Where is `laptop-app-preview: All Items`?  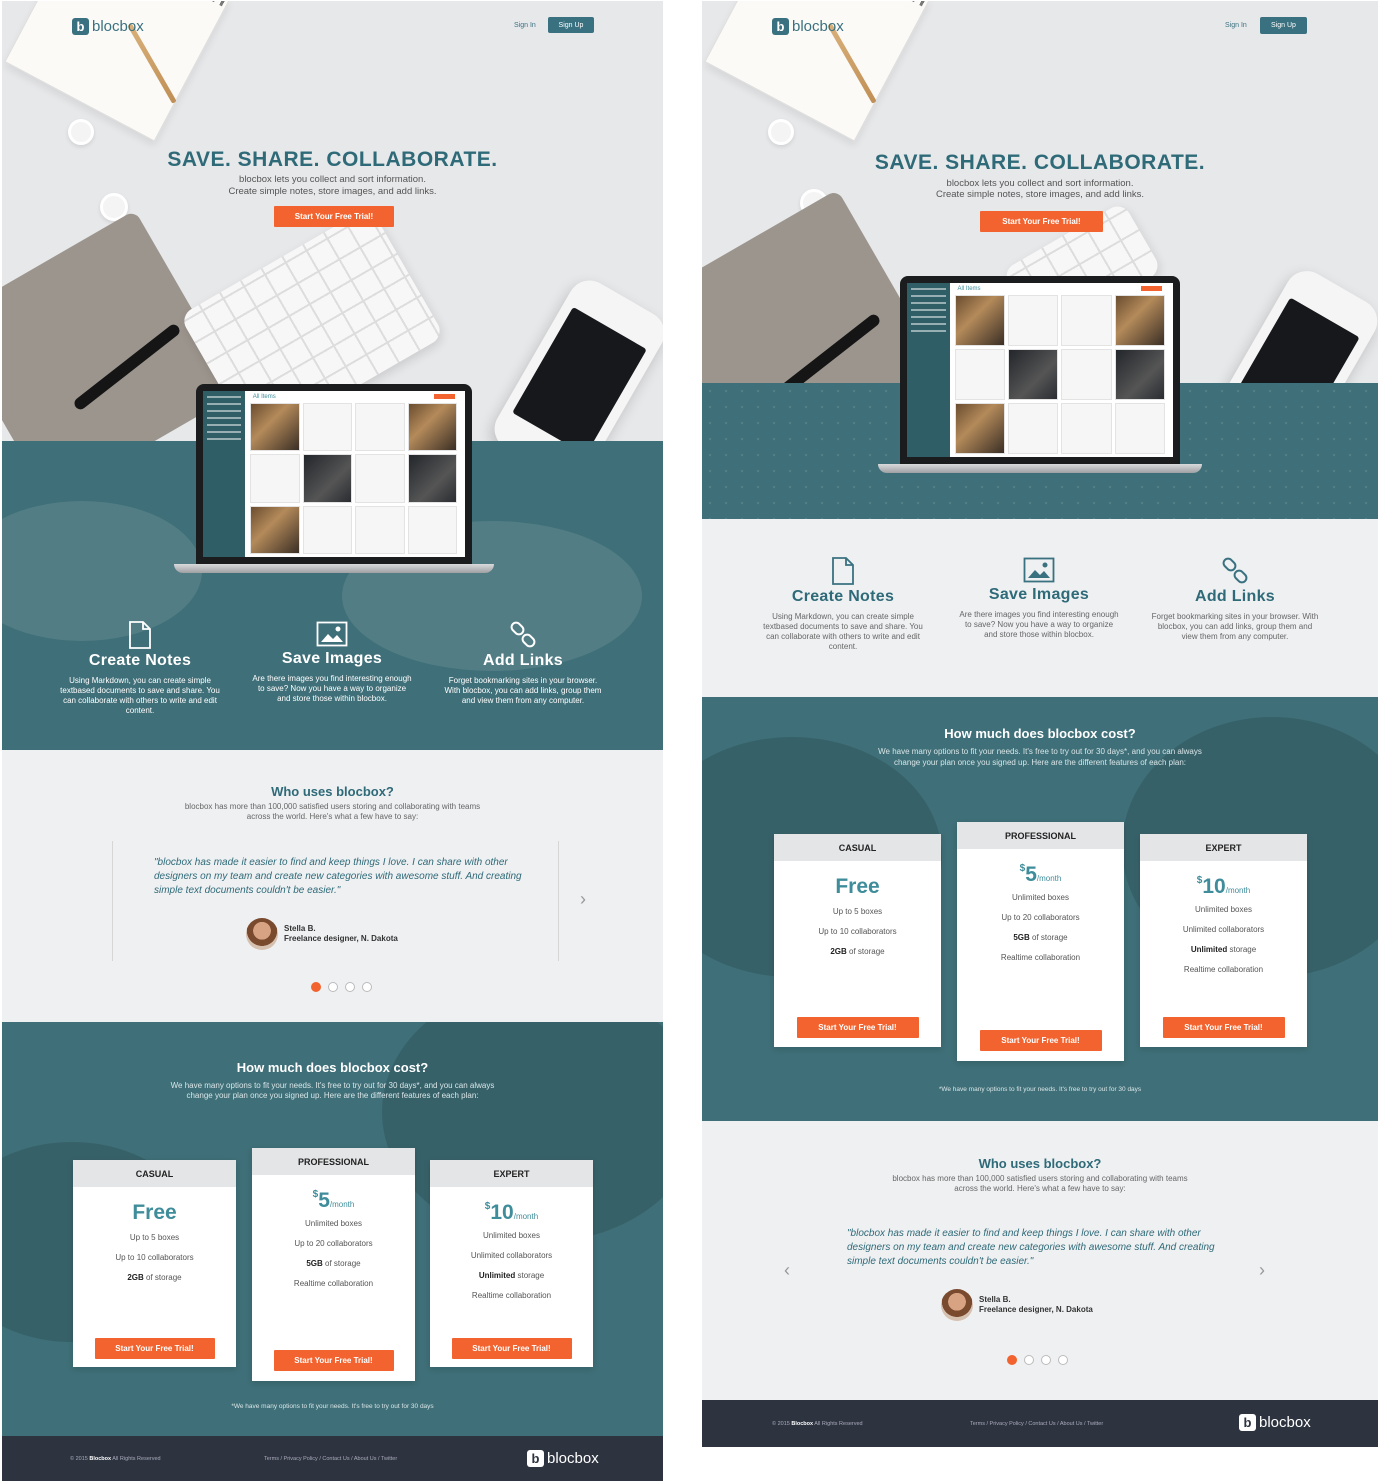 laptop-app-preview: All Items is located at coordinates (334, 478).